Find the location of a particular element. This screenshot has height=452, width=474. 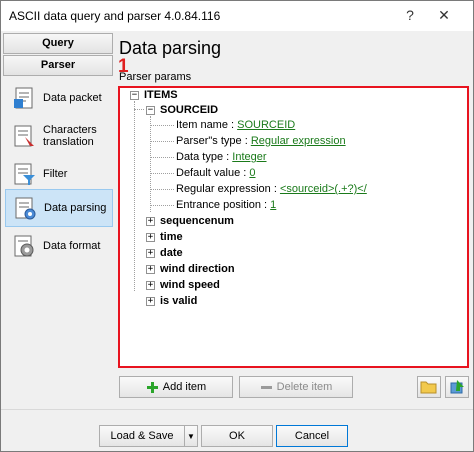

prop-value-link: 1 is located at coordinates (273, 205).